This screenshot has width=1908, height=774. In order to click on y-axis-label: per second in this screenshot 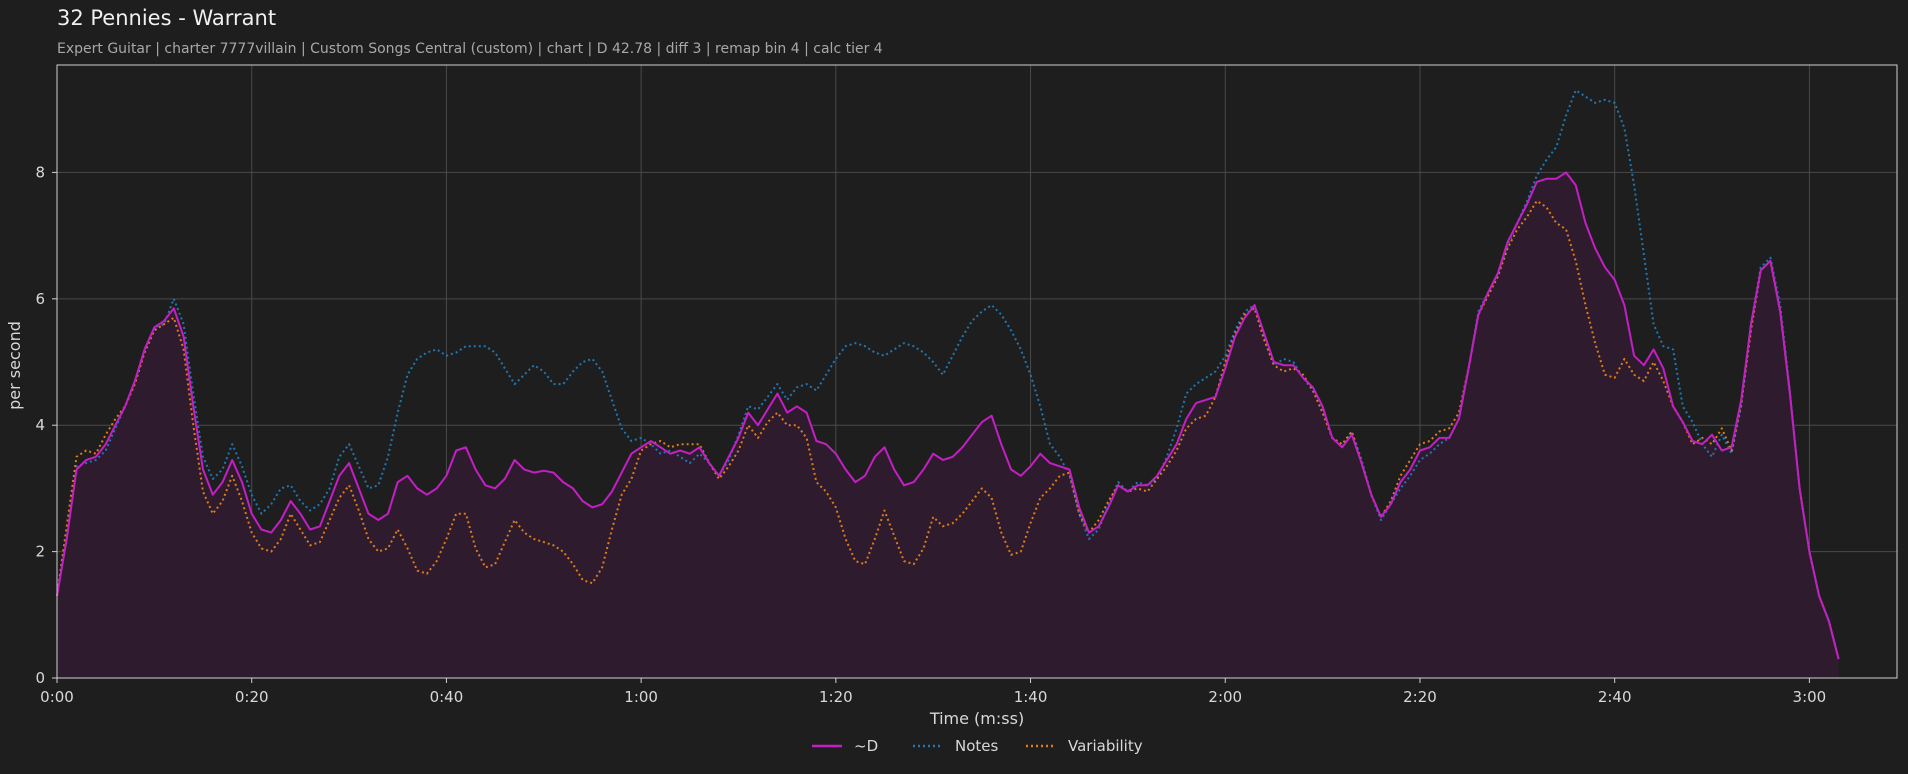, I will do `click(14, 365)`.